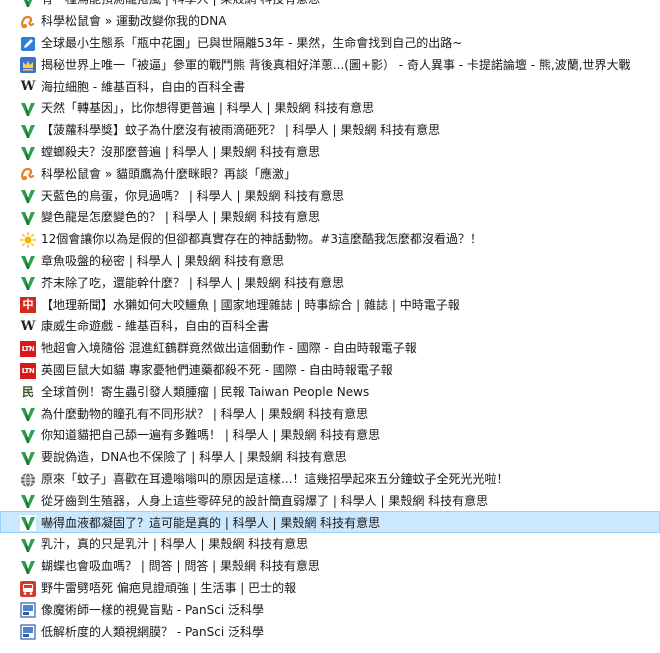 Image resolution: width=660 pixels, height=653 pixels. Describe the element at coordinates (180, 3) in the screenshot. I see `bookmark-title: 有一種烏能預測龍捲風 | 科學人 | 果殼網 科技有意思` at that location.